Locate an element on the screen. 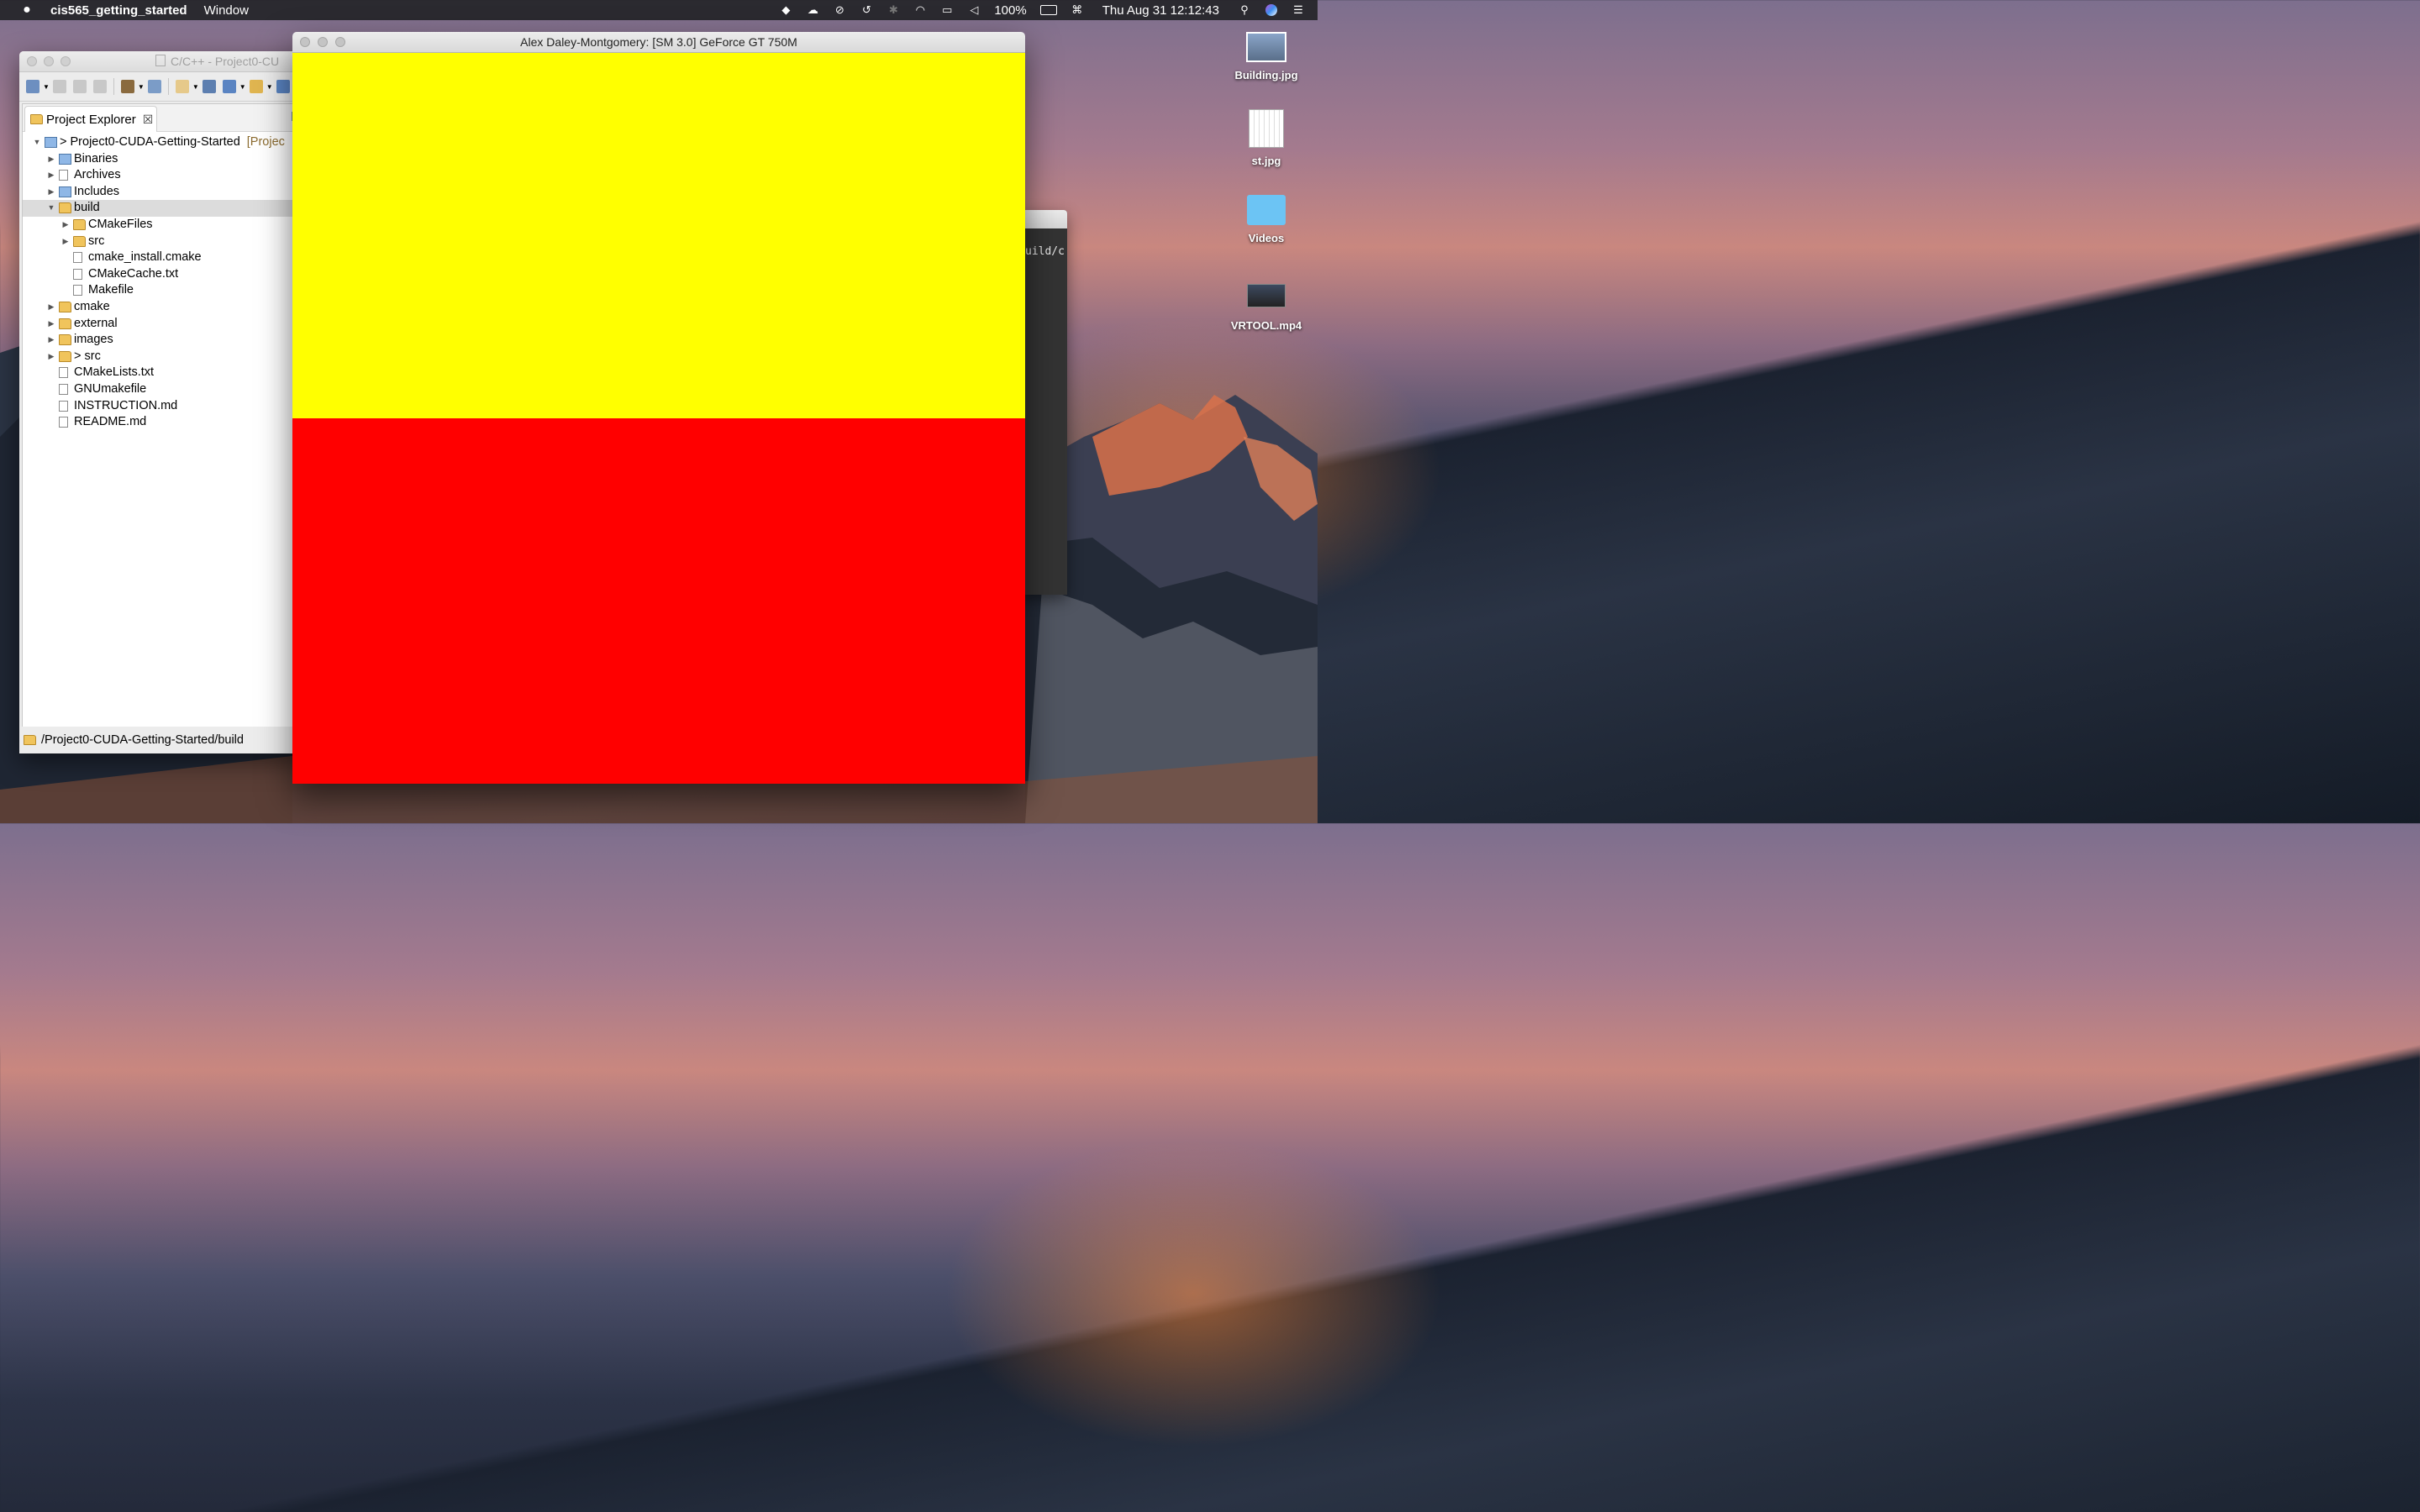  tree-item: ▶ Includes is located at coordinates (164, 192).